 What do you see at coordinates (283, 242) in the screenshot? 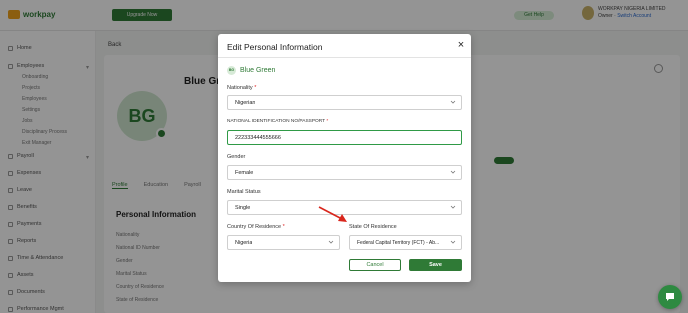
I see `country-select: Nigeria` at bounding box center [283, 242].